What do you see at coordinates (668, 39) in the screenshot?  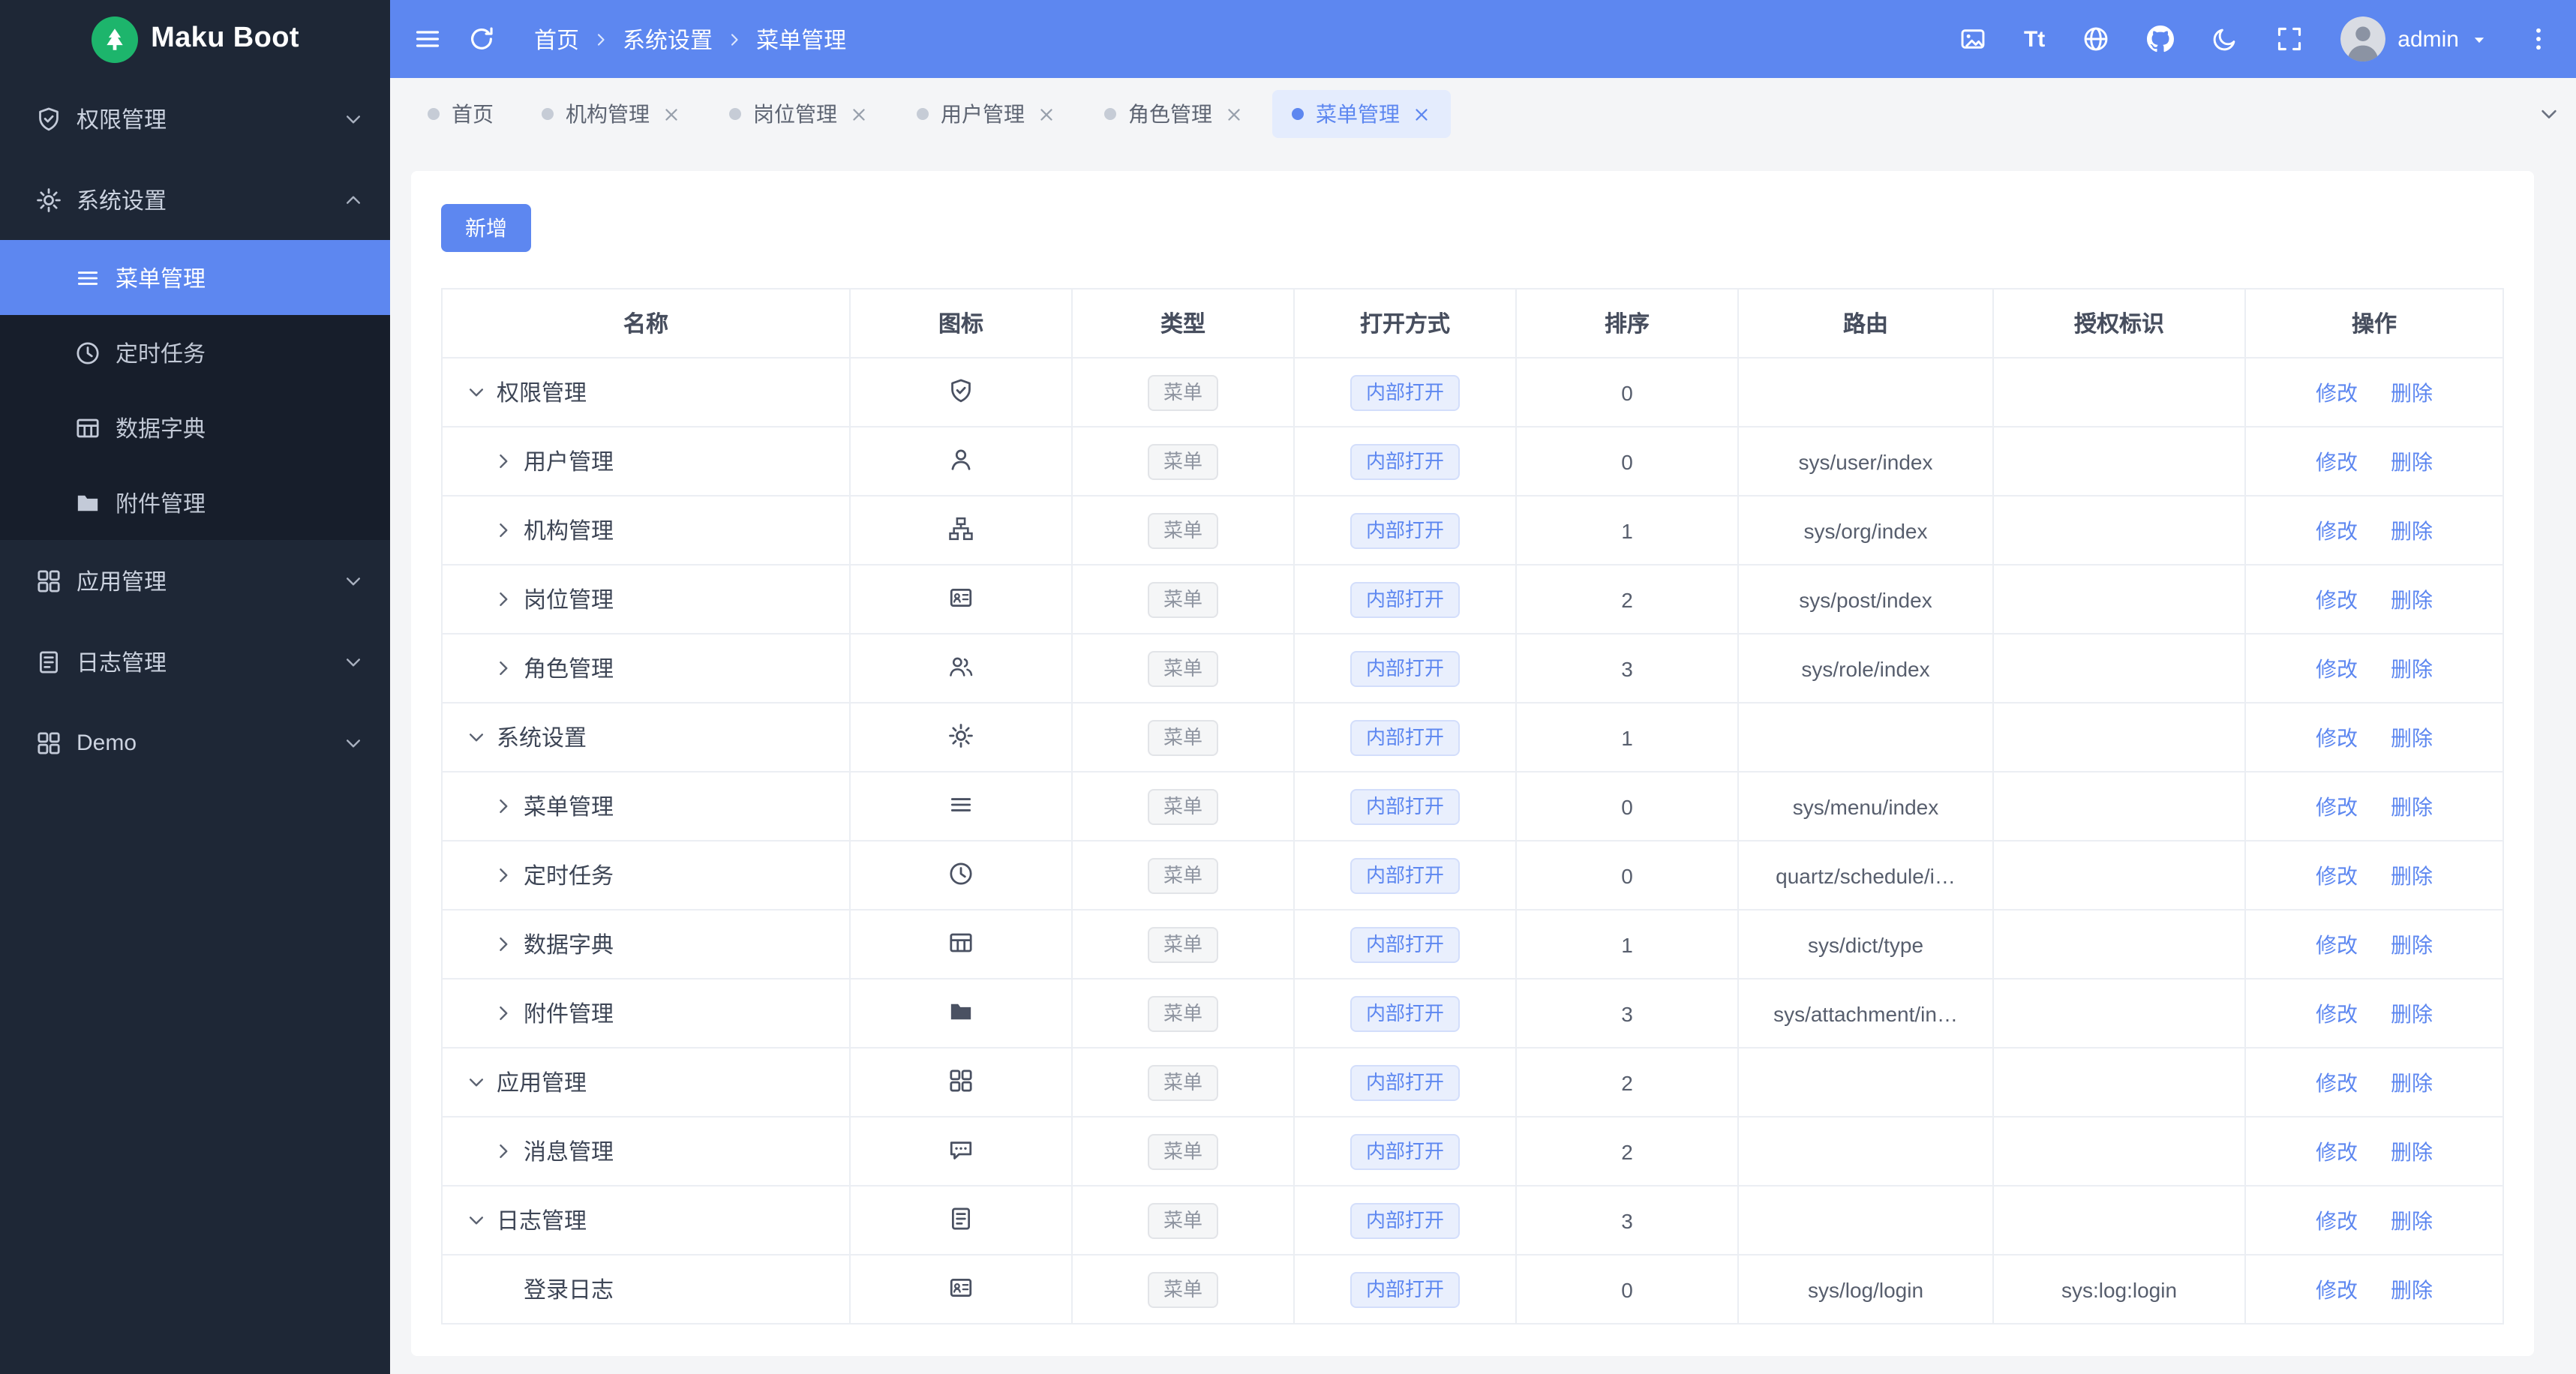 I see `breadcrumb-item: 系统设置` at bounding box center [668, 39].